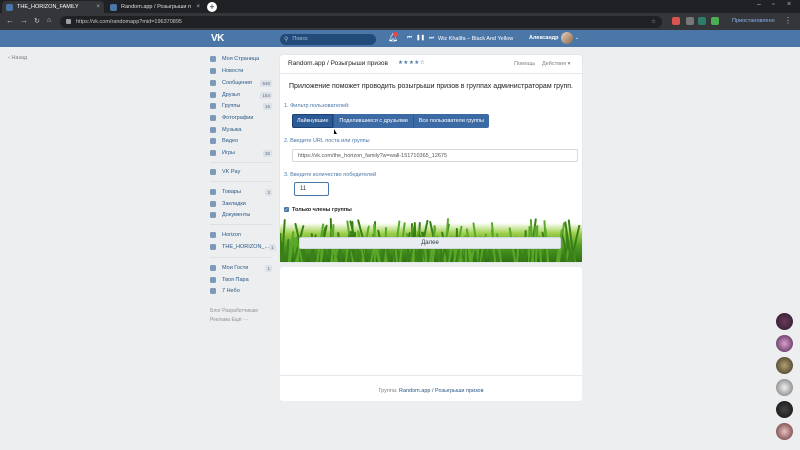  I want to click on sidebar-divider, so click(241, 162).